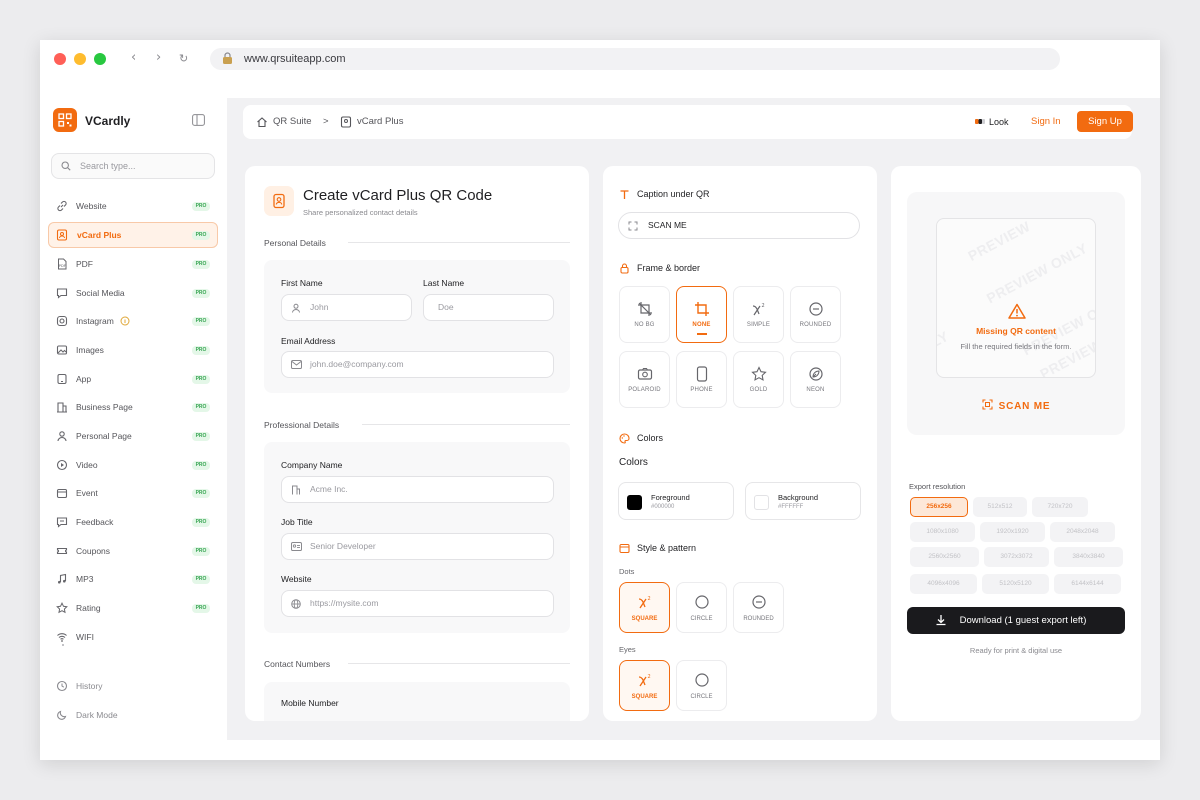  What do you see at coordinates (644, 619) in the screenshot?
I see `dots-option-label: SQUARE` at bounding box center [644, 619].